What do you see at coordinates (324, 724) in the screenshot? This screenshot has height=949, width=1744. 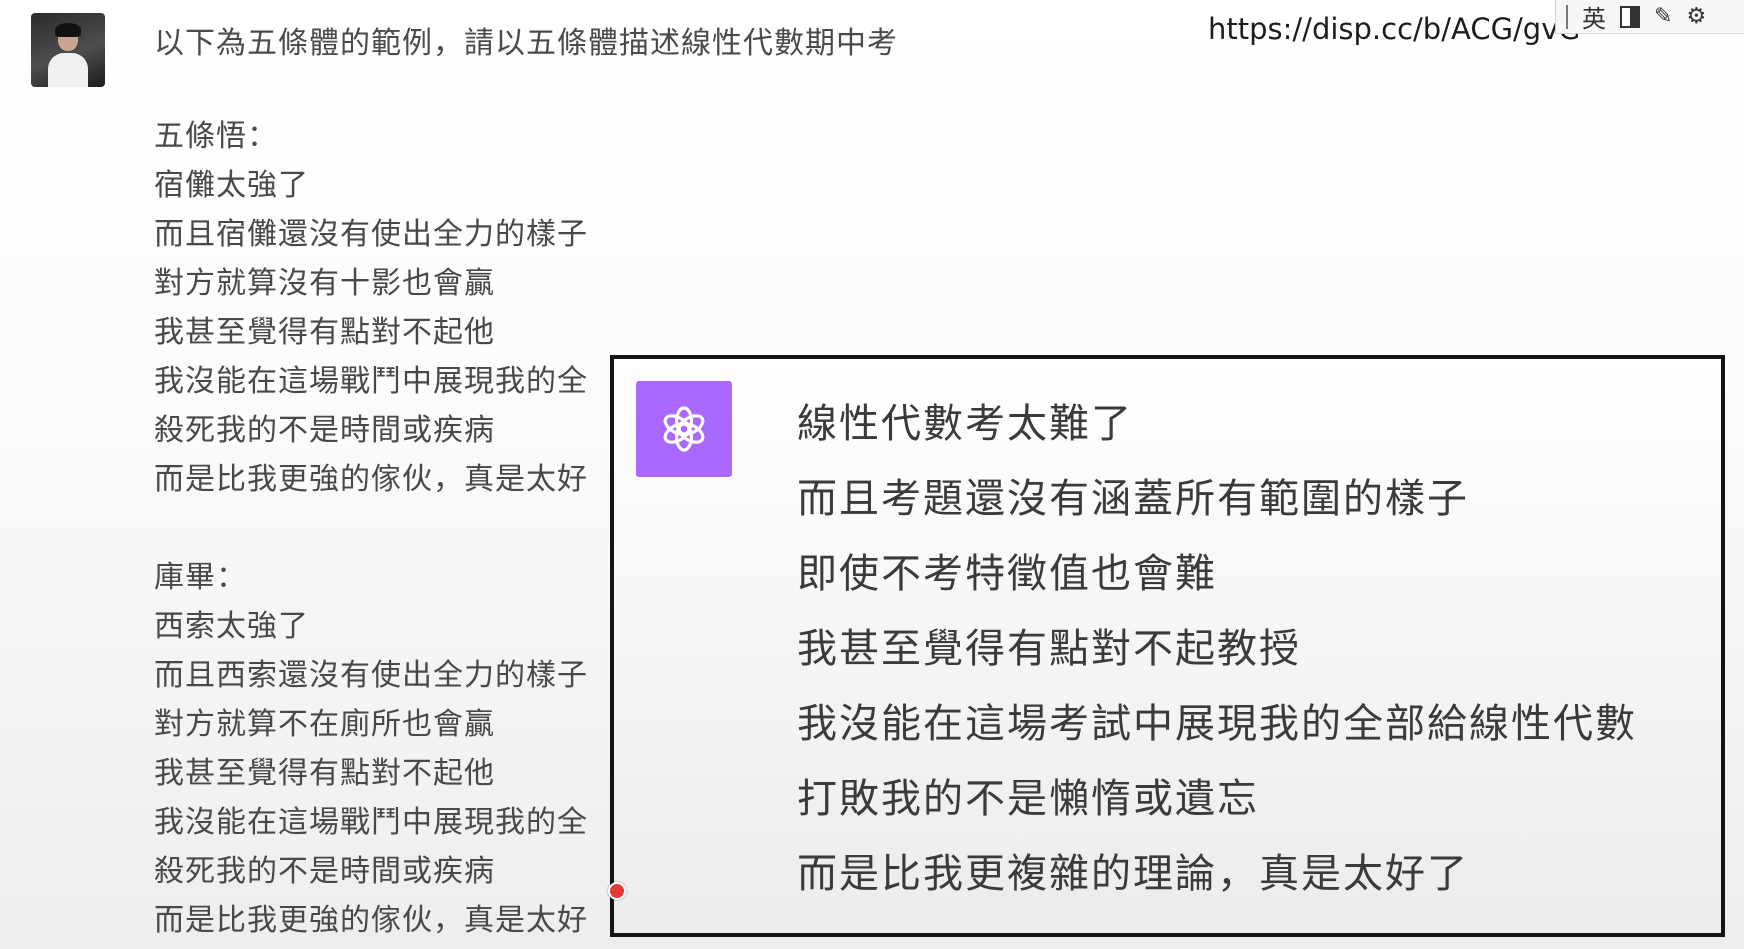 I see `example-line: 對方就算不在廁所也會贏` at bounding box center [324, 724].